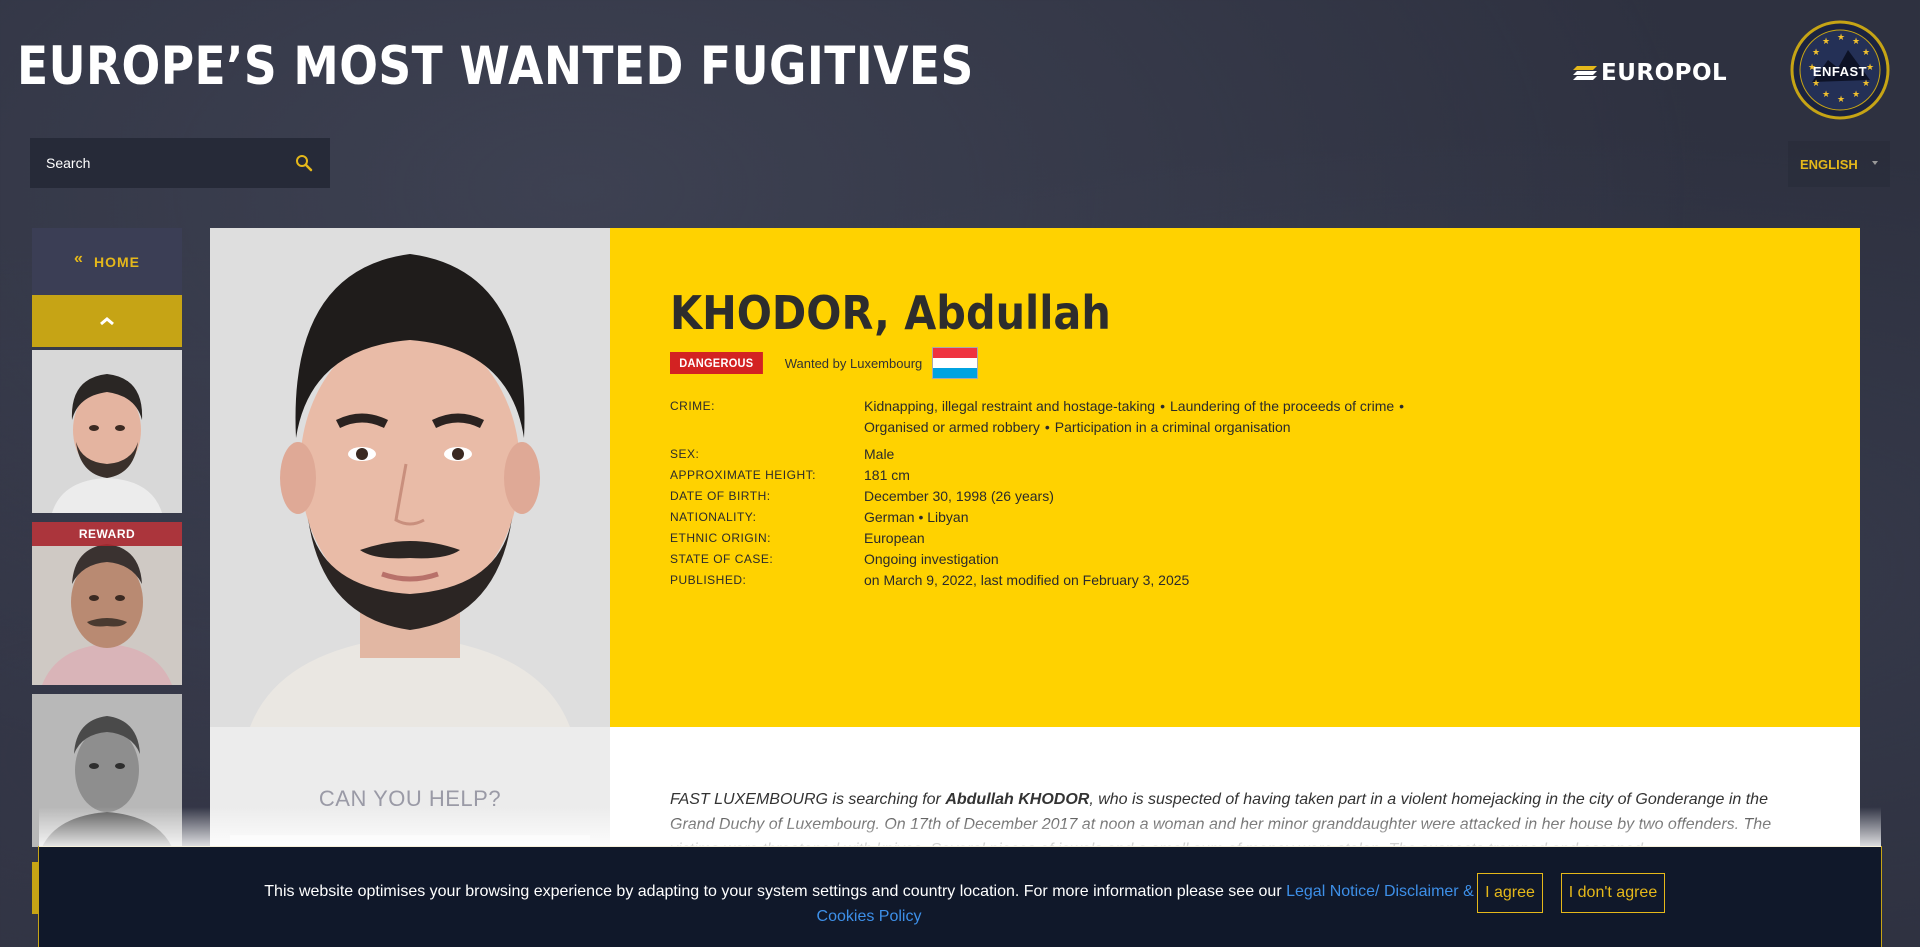 The image size is (1920, 947). Describe the element at coordinates (107, 534) in the screenshot. I see `reward-badge: REWARD` at that location.